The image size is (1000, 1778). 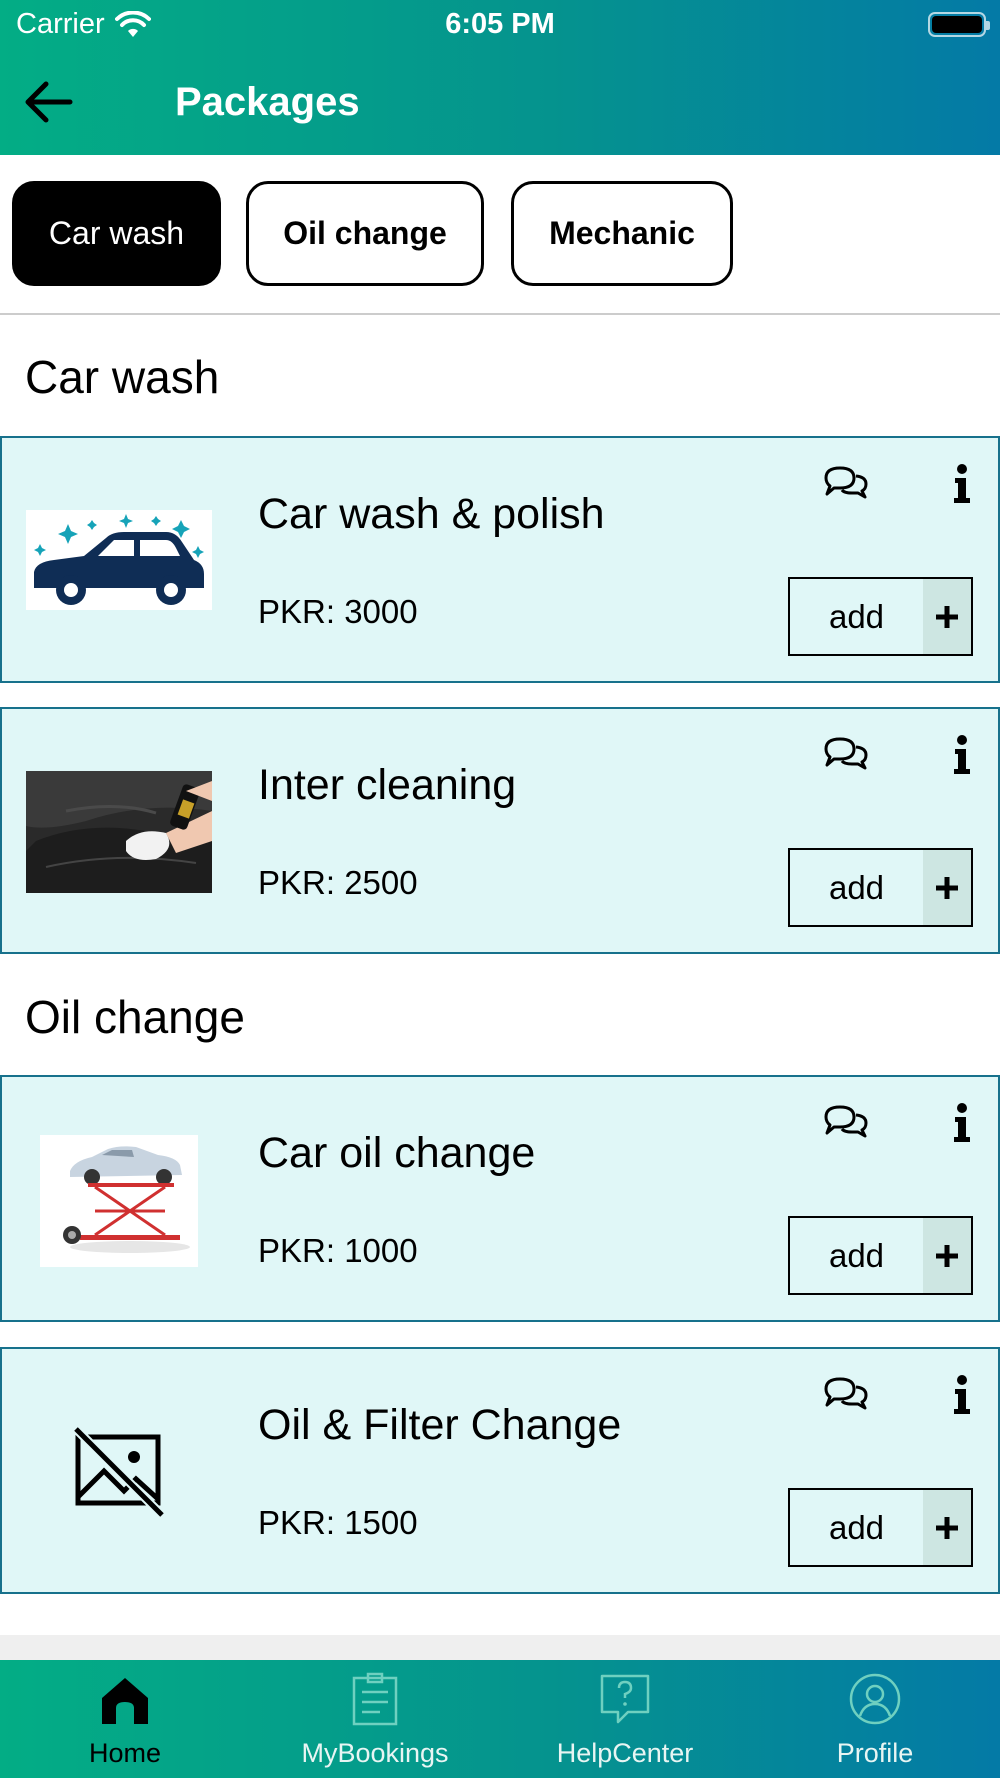 What do you see at coordinates (135, 1017) in the screenshot?
I see `section-title-oil-change: Oil change` at bounding box center [135, 1017].